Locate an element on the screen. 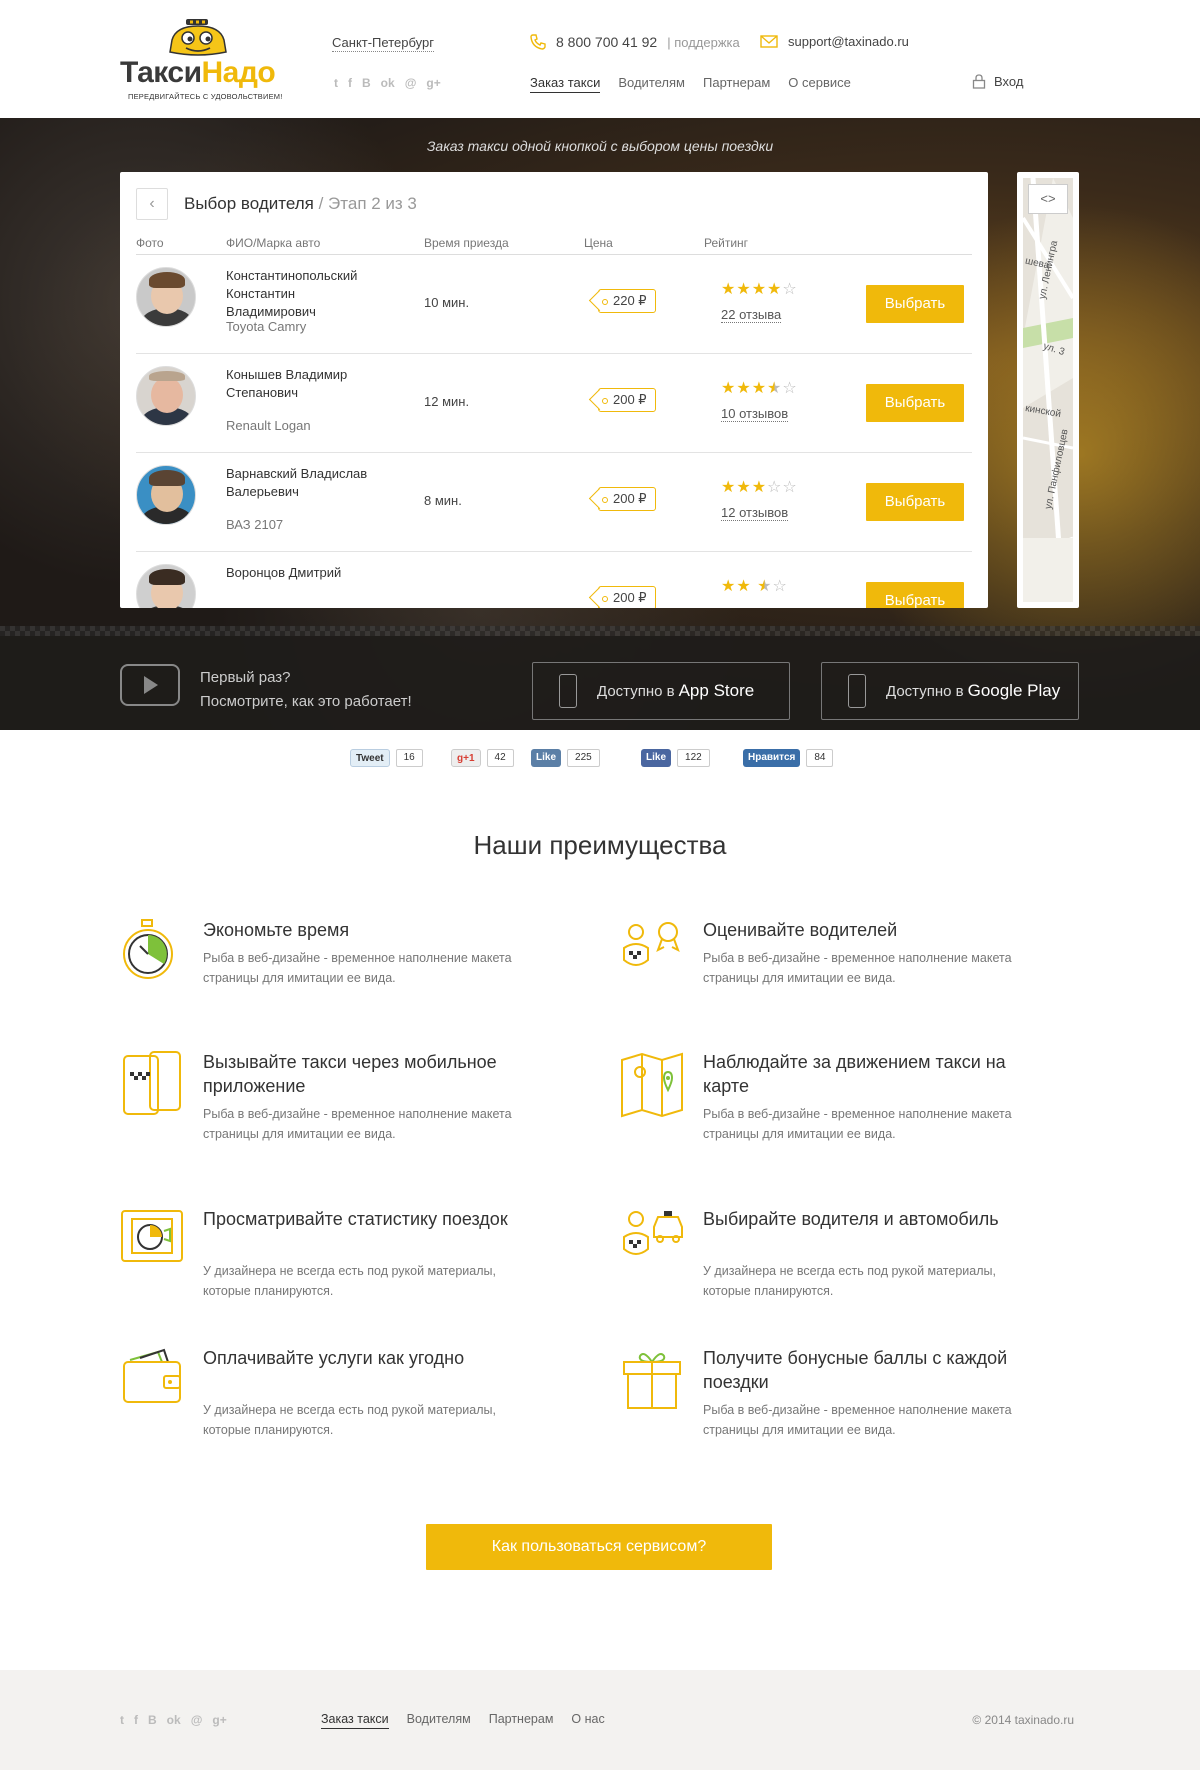 This screenshot has width=1200, height=1770. column-header-name: ФИО/Марка авто is located at coordinates (273, 243).